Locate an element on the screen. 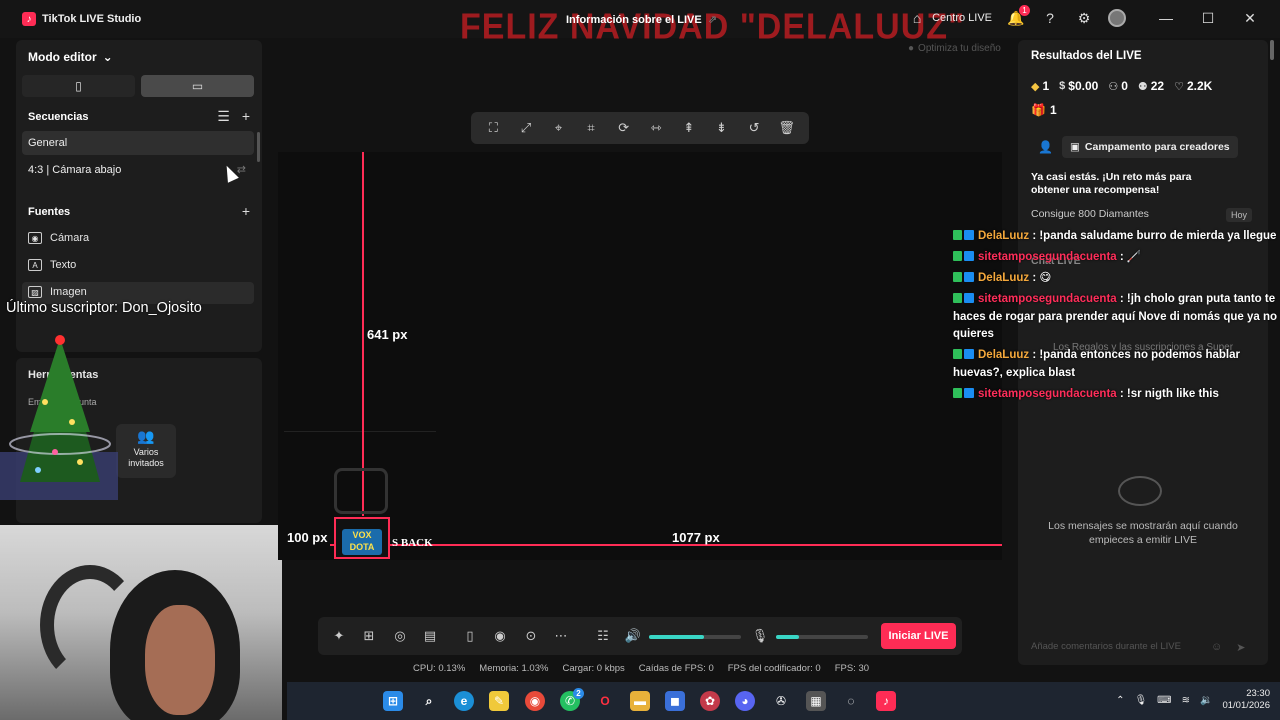  lightbulb-icon: ● is located at coordinates (911, 48).